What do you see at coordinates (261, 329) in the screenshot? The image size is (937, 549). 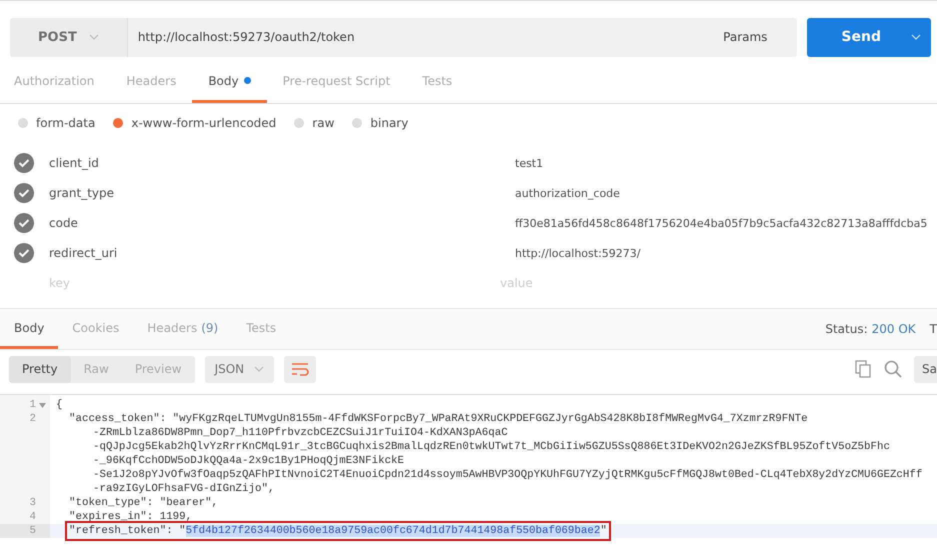 I see `response-tab: Tests` at bounding box center [261, 329].